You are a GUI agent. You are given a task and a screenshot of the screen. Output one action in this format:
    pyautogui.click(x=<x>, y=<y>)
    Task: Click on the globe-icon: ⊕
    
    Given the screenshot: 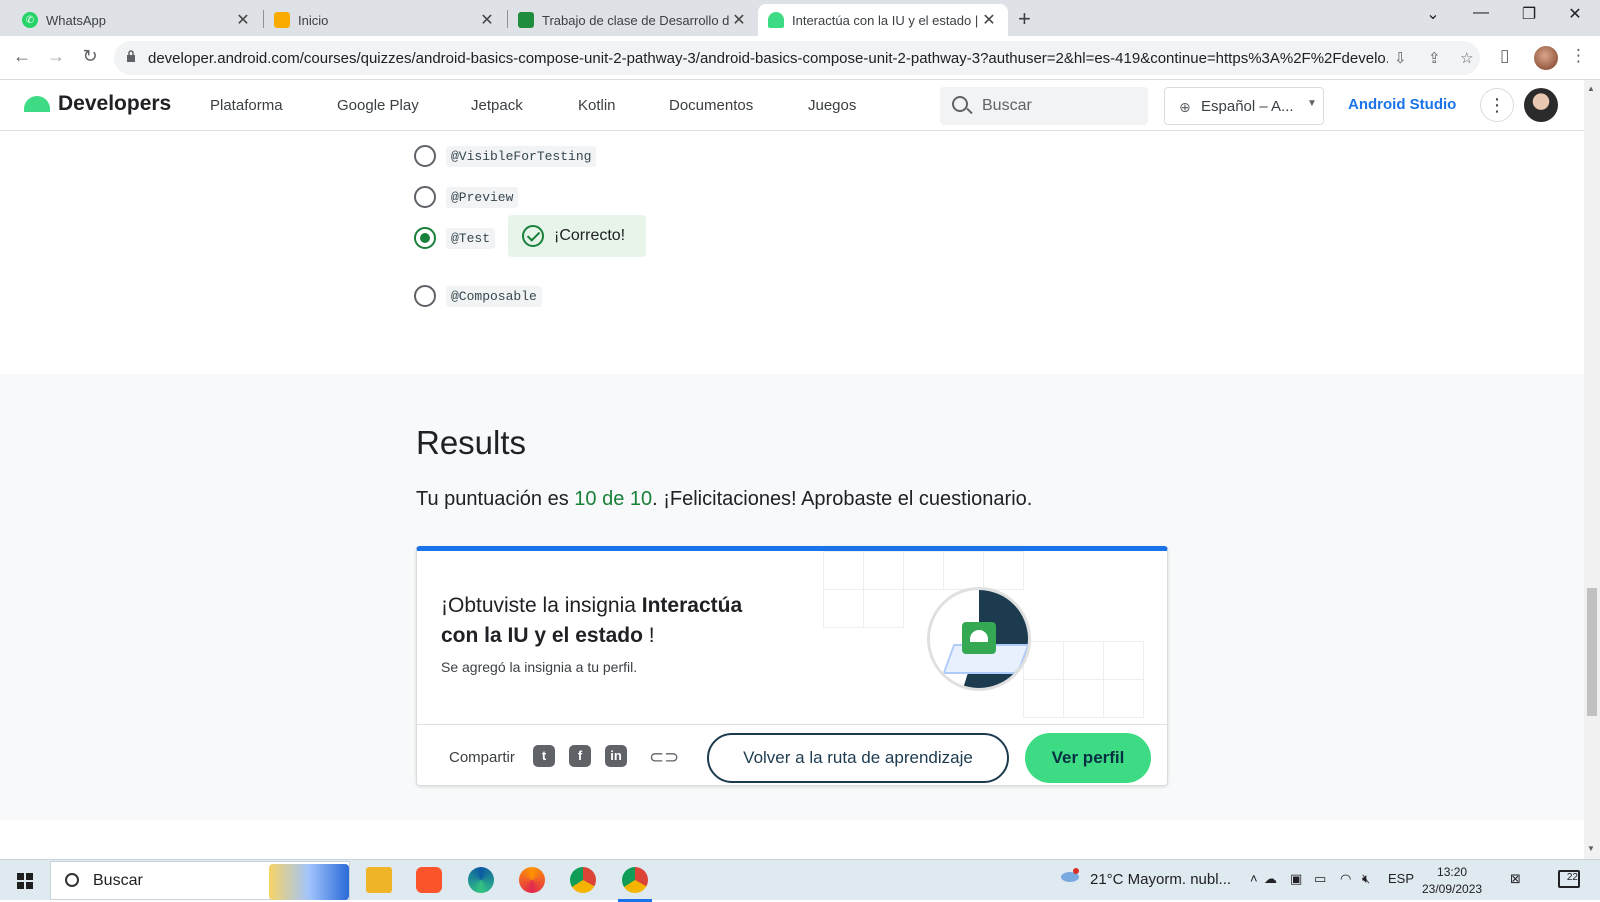 What is the action you would take?
    pyautogui.click(x=1185, y=107)
    